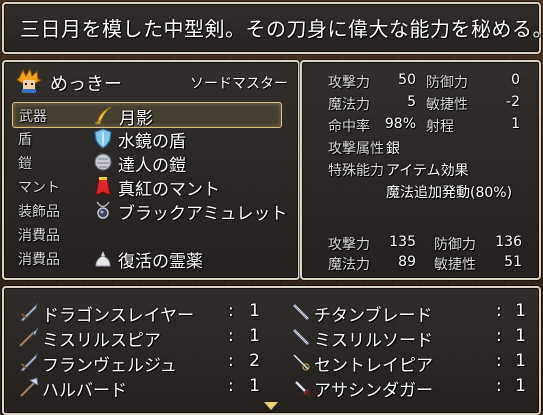  What do you see at coordinates (169, 190) in the screenshot?
I see `slot-item-name: 真紅のマント` at bounding box center [169, 190].